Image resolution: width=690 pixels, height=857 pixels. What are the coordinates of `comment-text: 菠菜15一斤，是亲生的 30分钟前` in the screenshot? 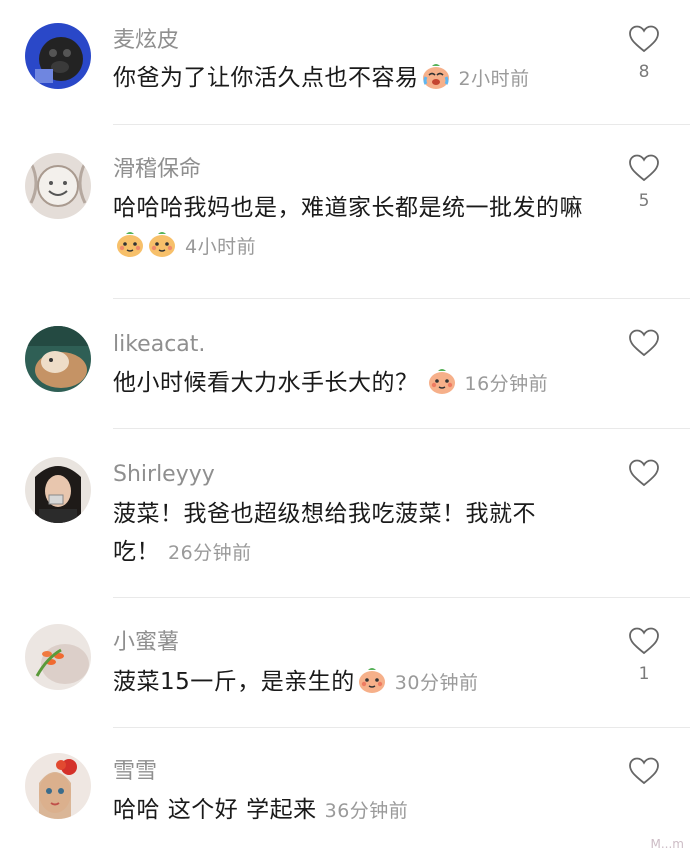 It's located at (348, 682).